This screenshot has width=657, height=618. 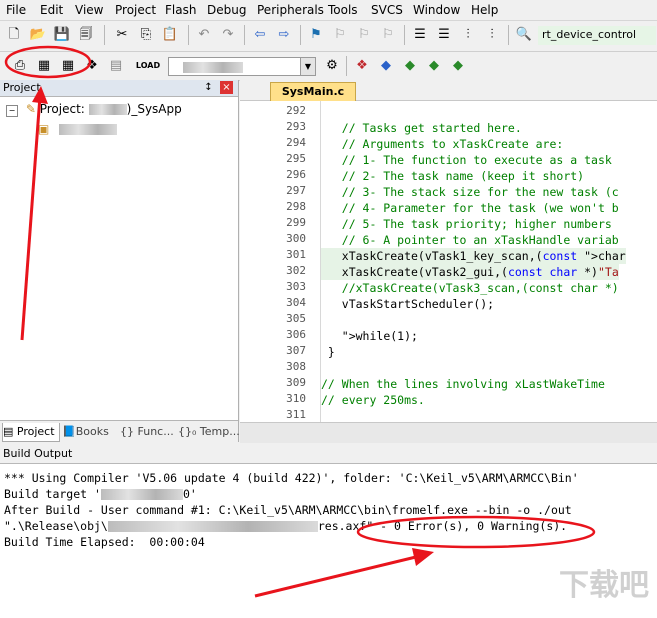 I want to click on menu-view: View, so click(x=89, y=10).